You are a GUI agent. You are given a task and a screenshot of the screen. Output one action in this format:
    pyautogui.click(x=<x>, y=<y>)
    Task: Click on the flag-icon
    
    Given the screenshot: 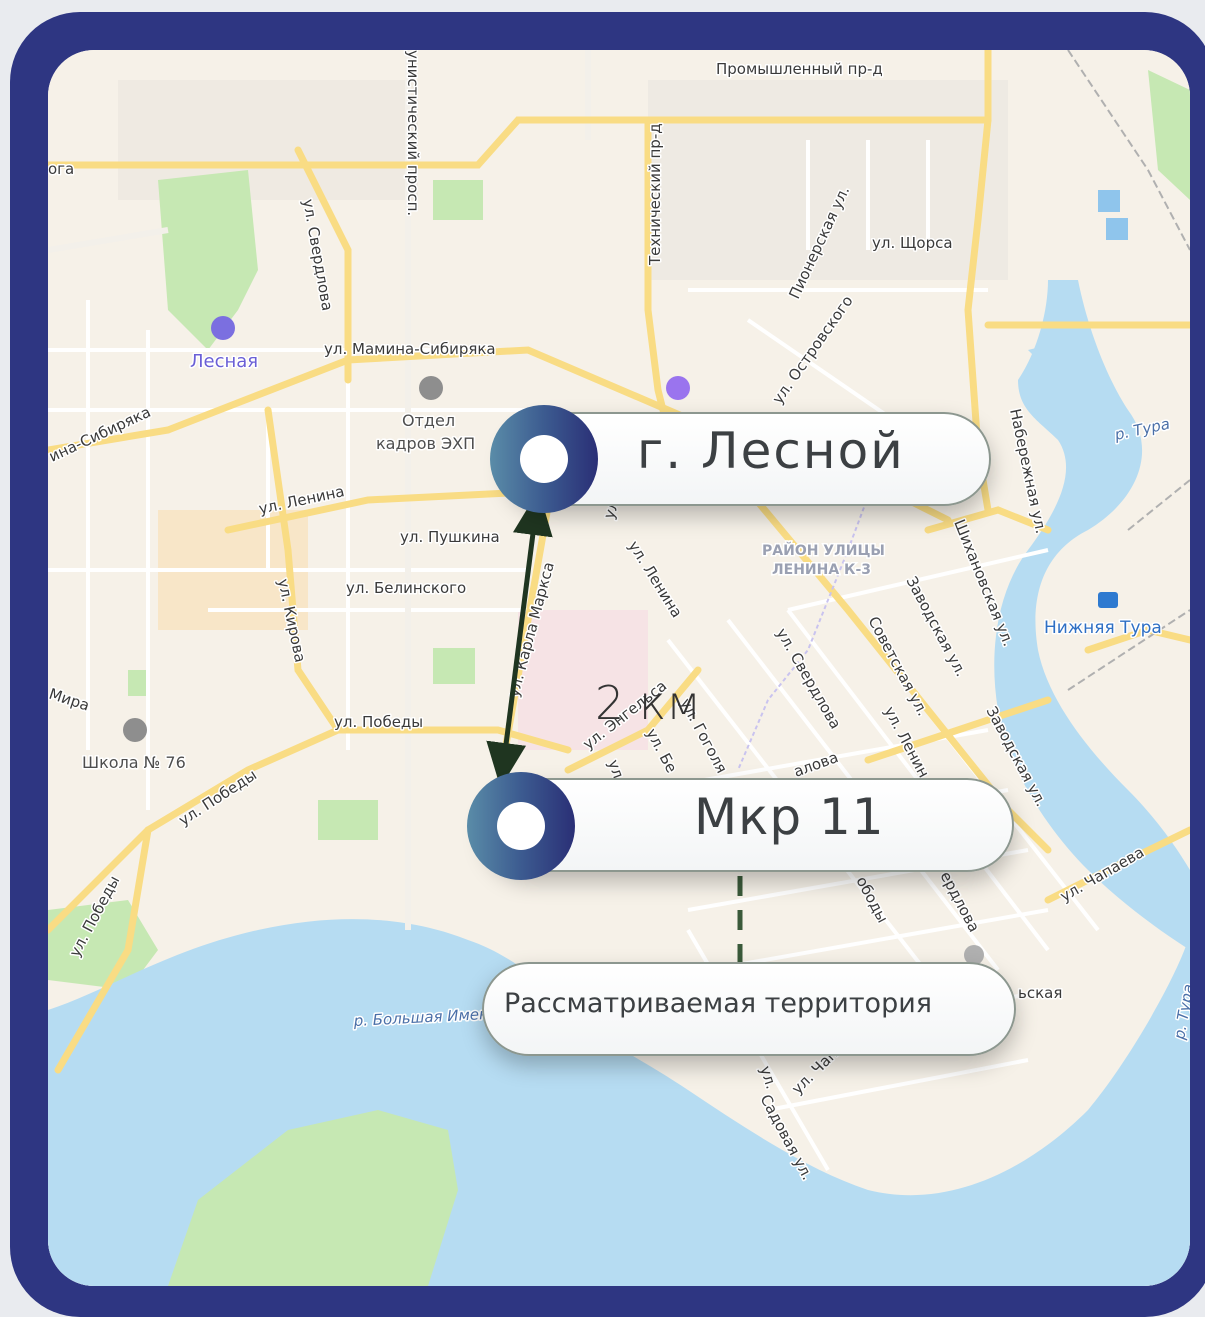 What is the action you would take?
    pyautogui.click(x=431, y=388)
    